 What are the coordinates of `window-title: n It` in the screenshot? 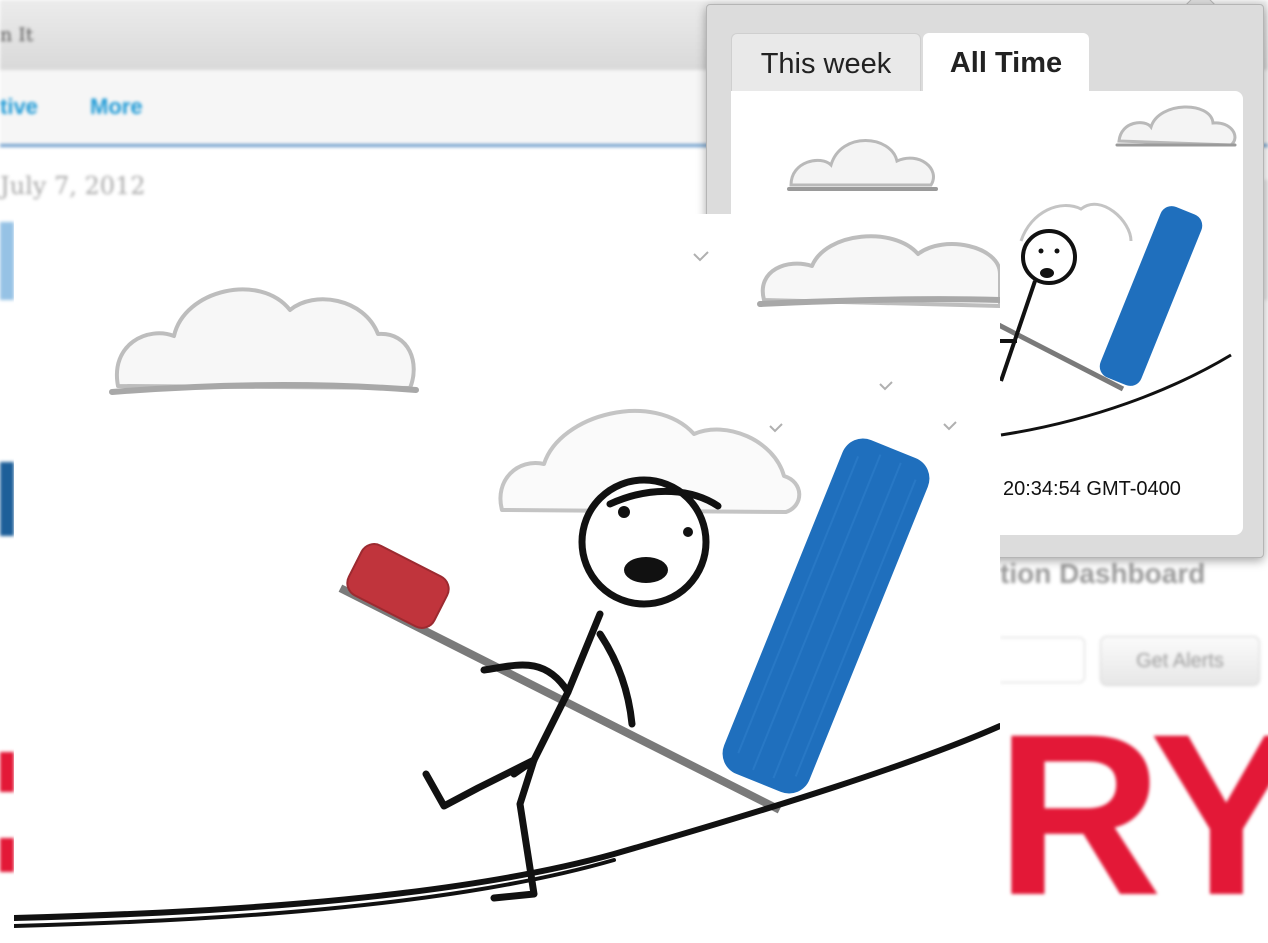 It's located at (17, 35).